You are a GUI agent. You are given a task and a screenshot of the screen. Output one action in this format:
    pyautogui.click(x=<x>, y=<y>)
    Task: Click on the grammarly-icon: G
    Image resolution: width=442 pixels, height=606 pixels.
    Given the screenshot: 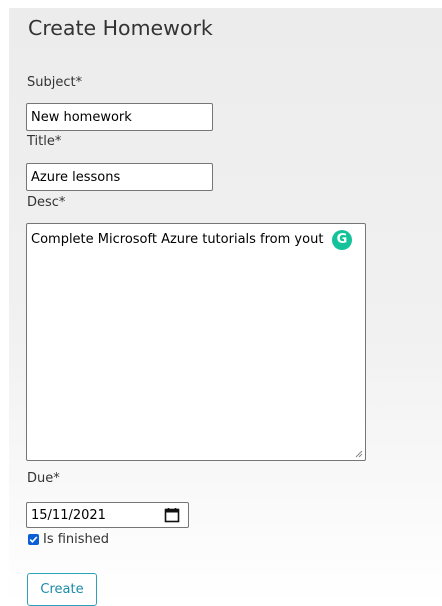 What is the action you would take?
    pyautogui.click(x=342, y=240)
    